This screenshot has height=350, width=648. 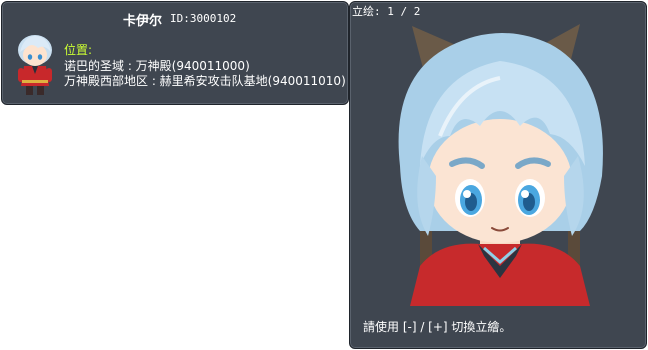 What do you see at coordinates (35, 65) in the screenshot?
I see `npc-mini-avatar-icon` at bounding box center [35, 65].